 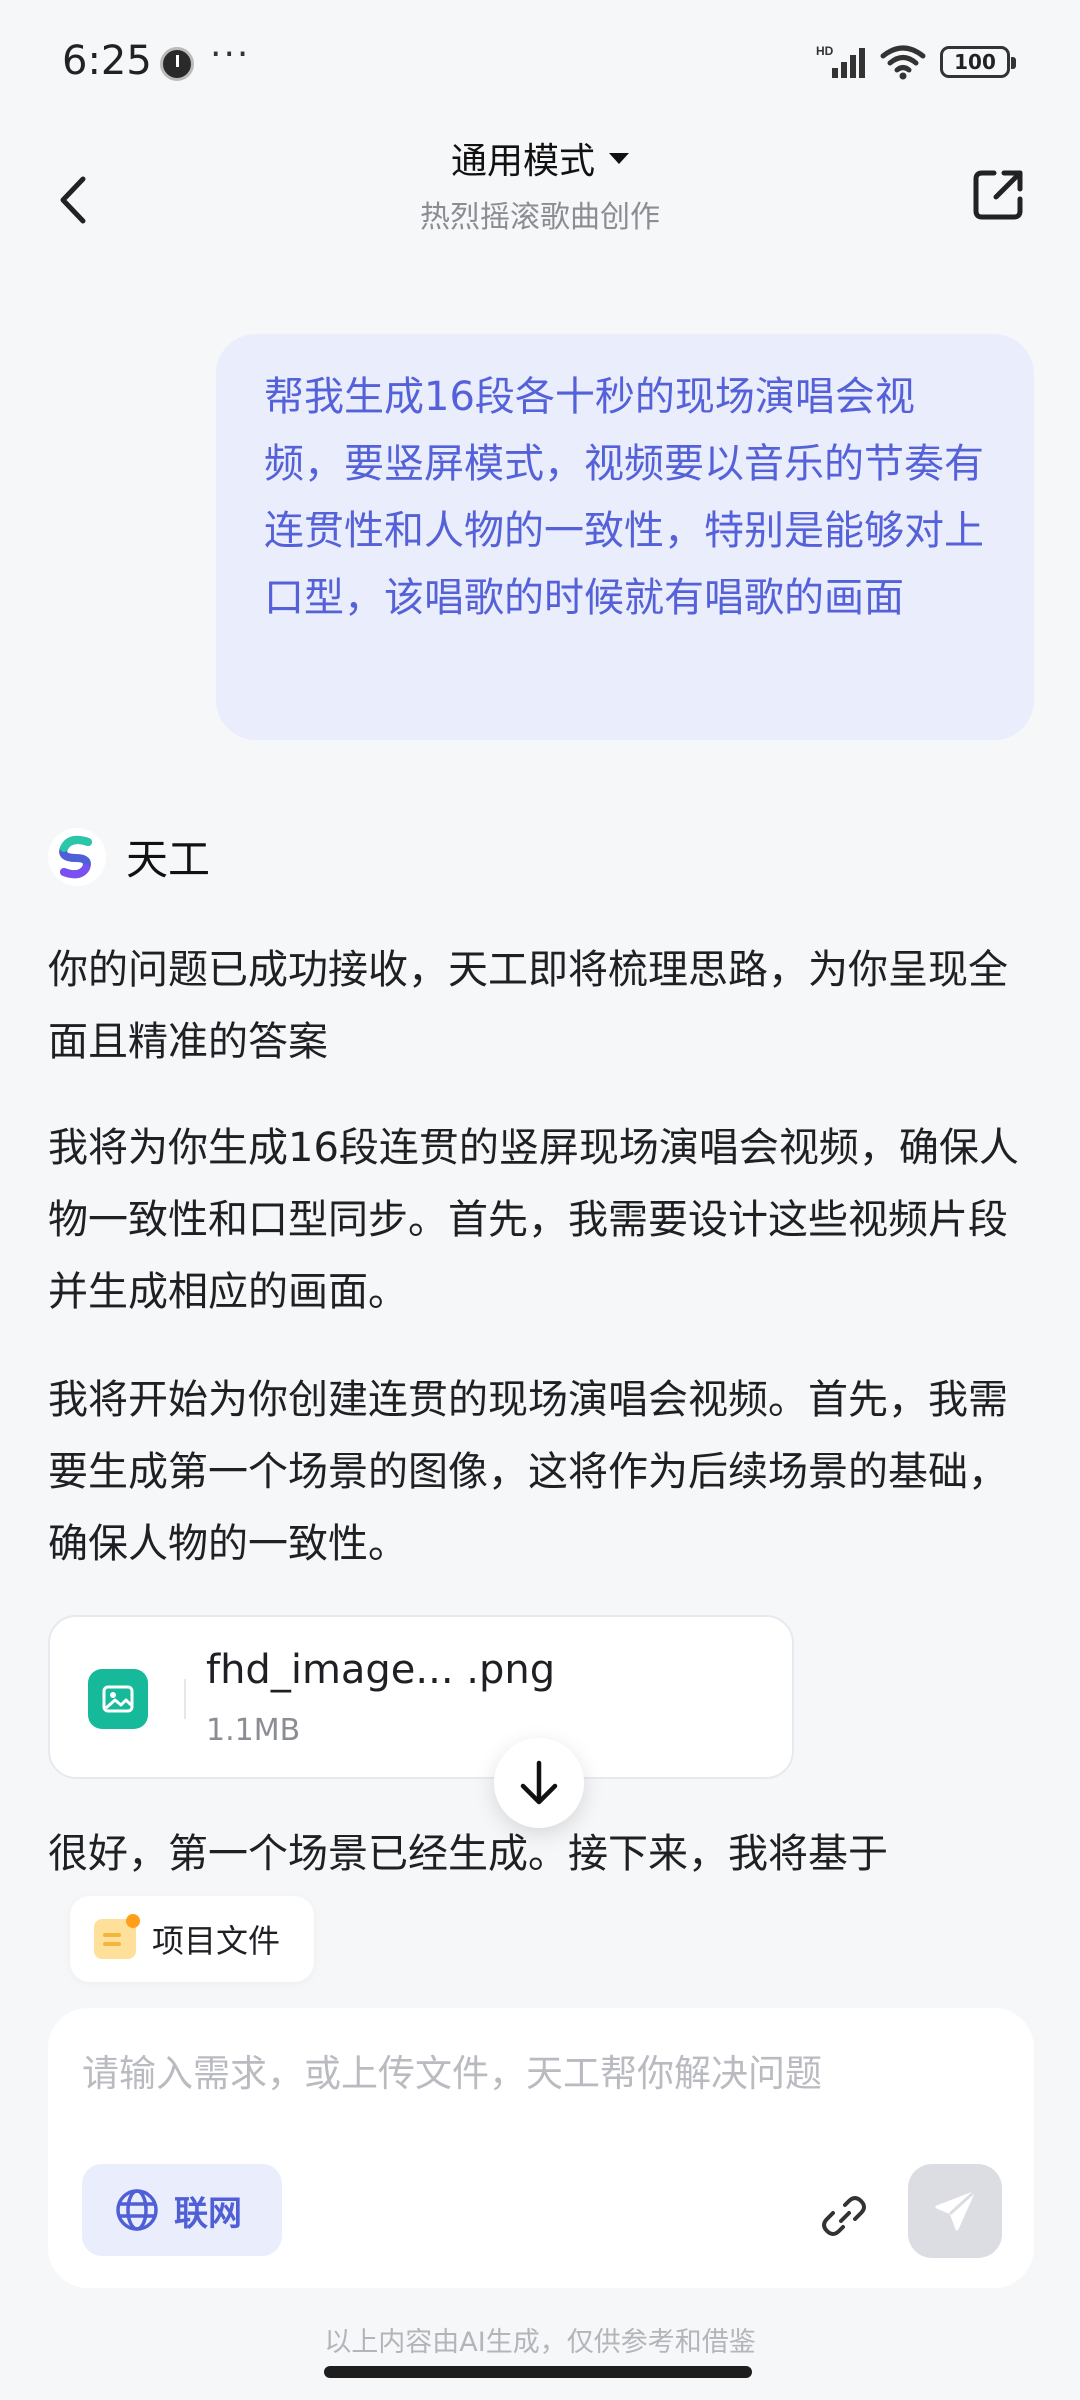 What do you see at coordinates (137, 2210) in the screenshot?
I see `globe-icon` at bounding box center [137, 2210].